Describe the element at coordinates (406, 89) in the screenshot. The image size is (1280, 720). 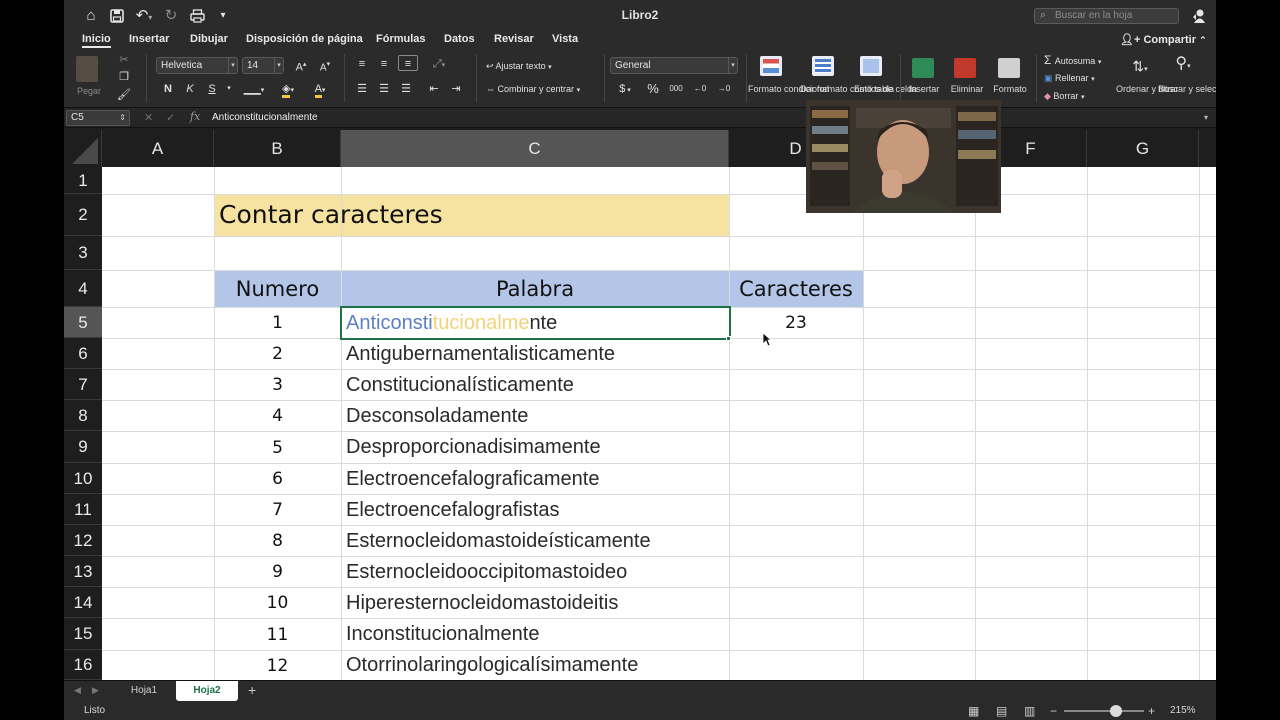
I see `align-right-icon: ☰` at that location.